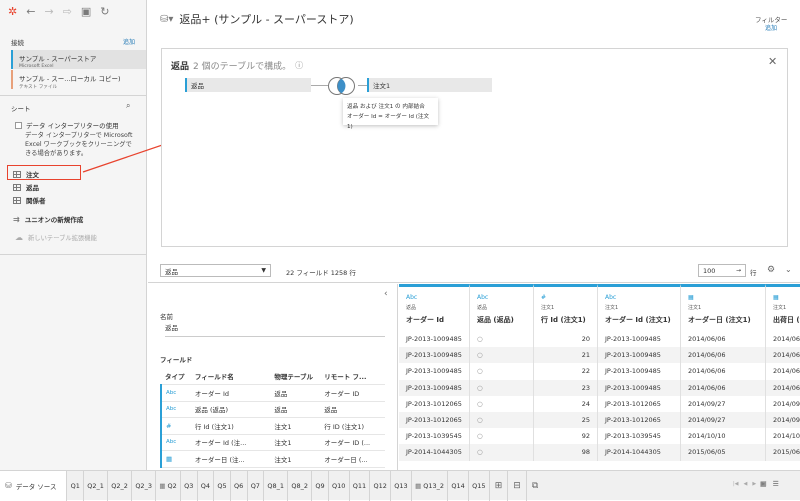 This screenshot has width=800, height=501. I want to click on grid-view-icon: ▦, so click(763, 484).